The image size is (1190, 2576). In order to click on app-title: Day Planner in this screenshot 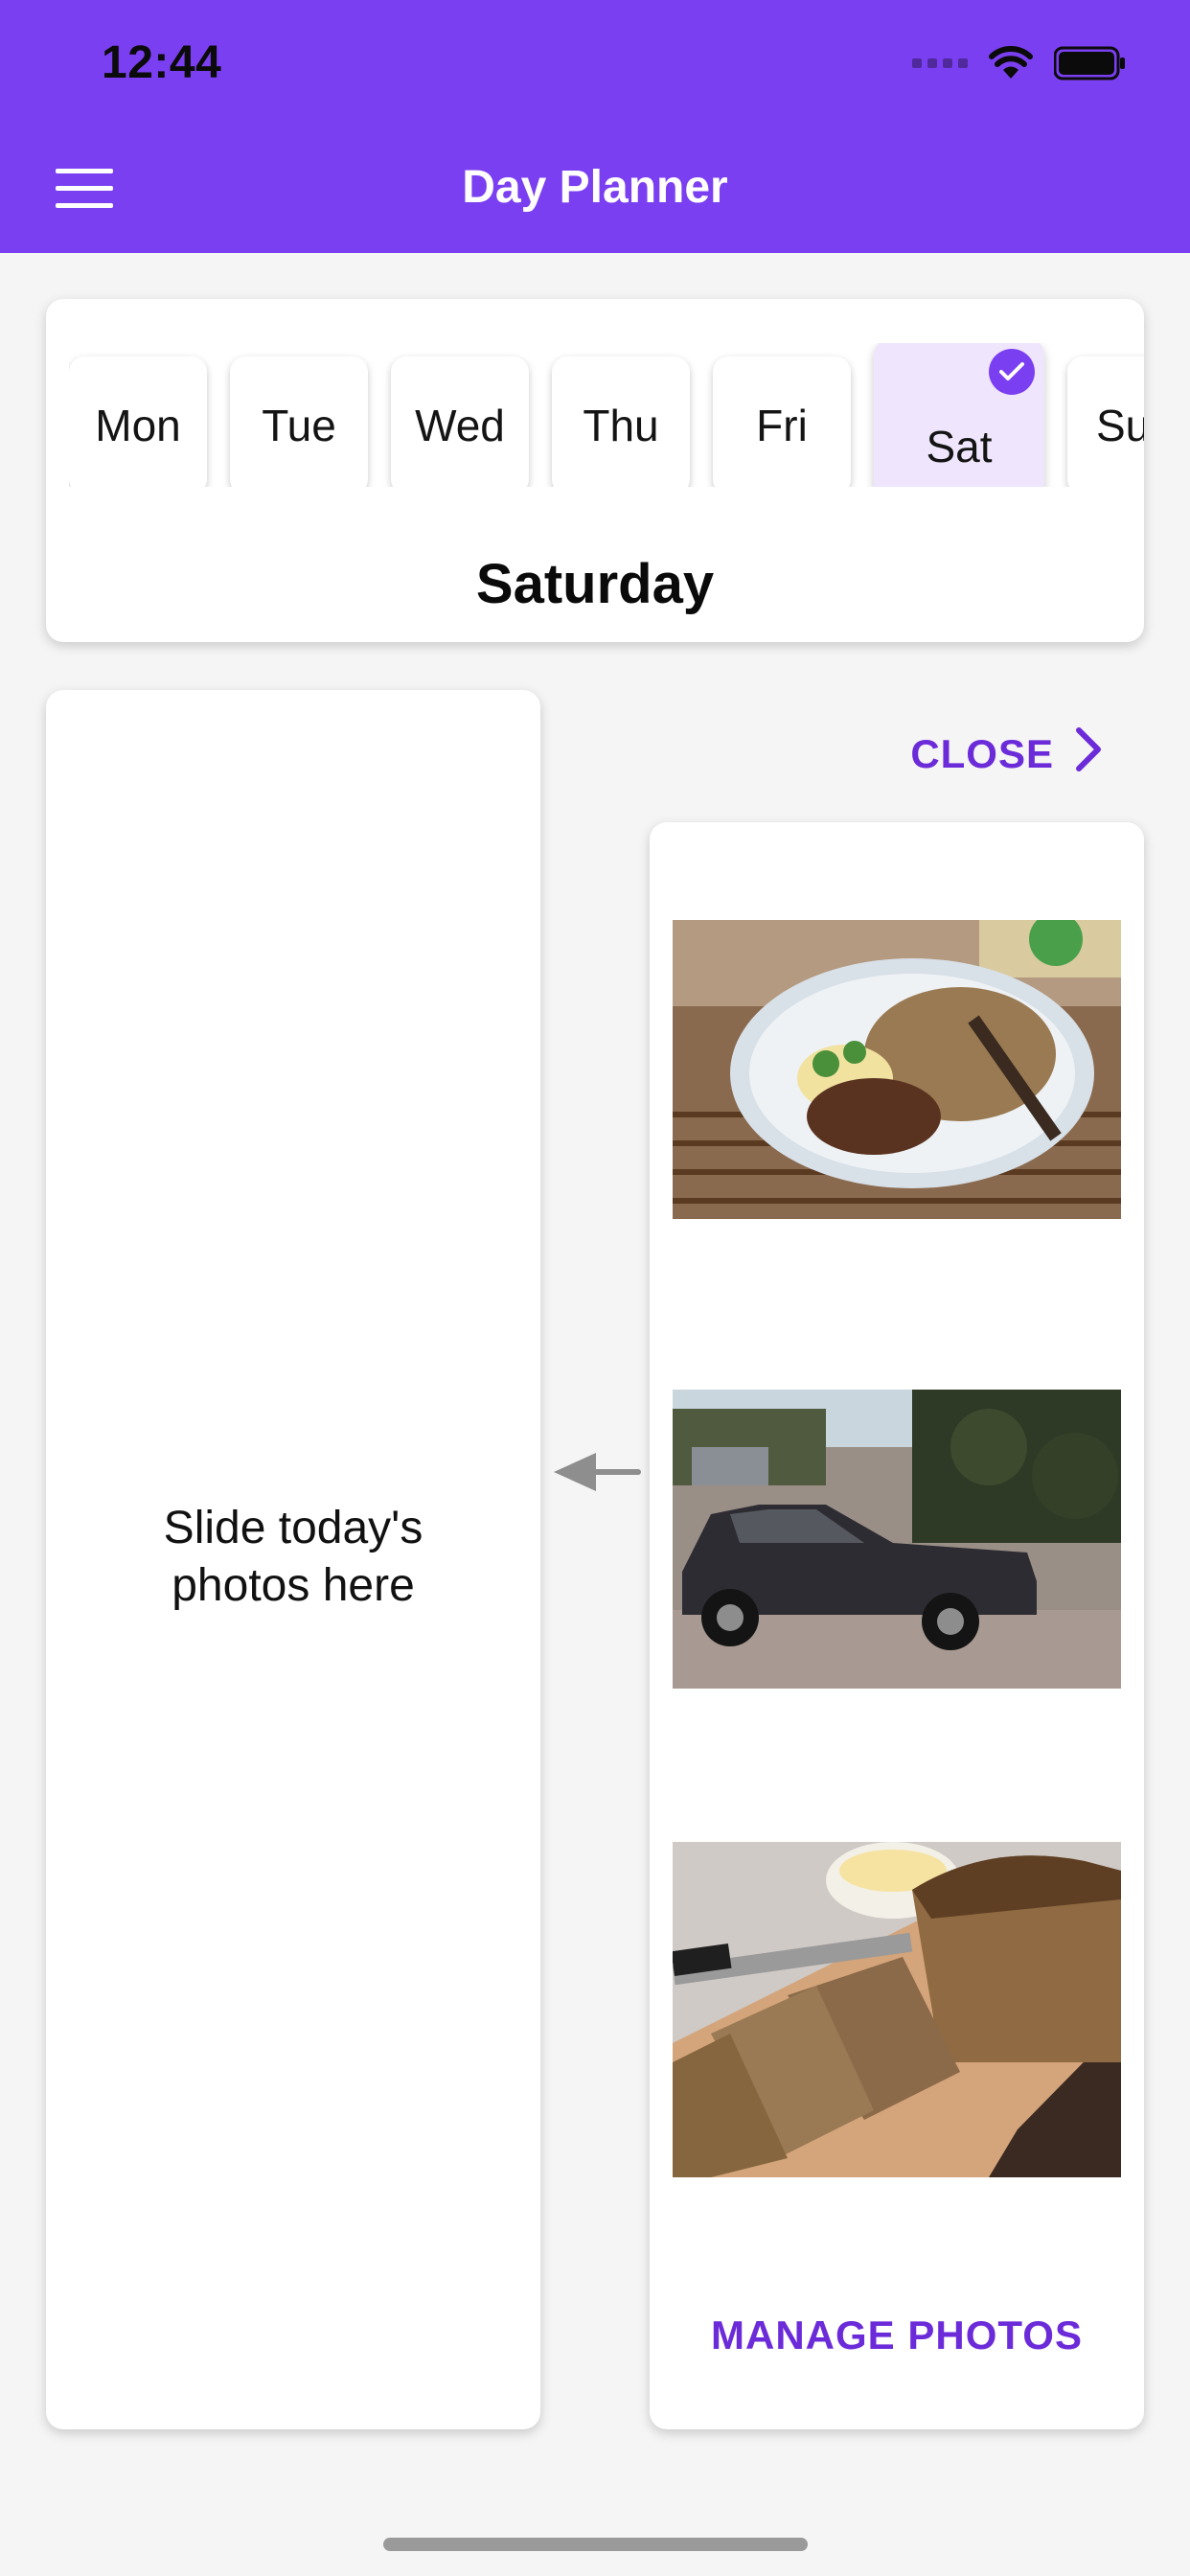, I will do `click(595, 187)`.